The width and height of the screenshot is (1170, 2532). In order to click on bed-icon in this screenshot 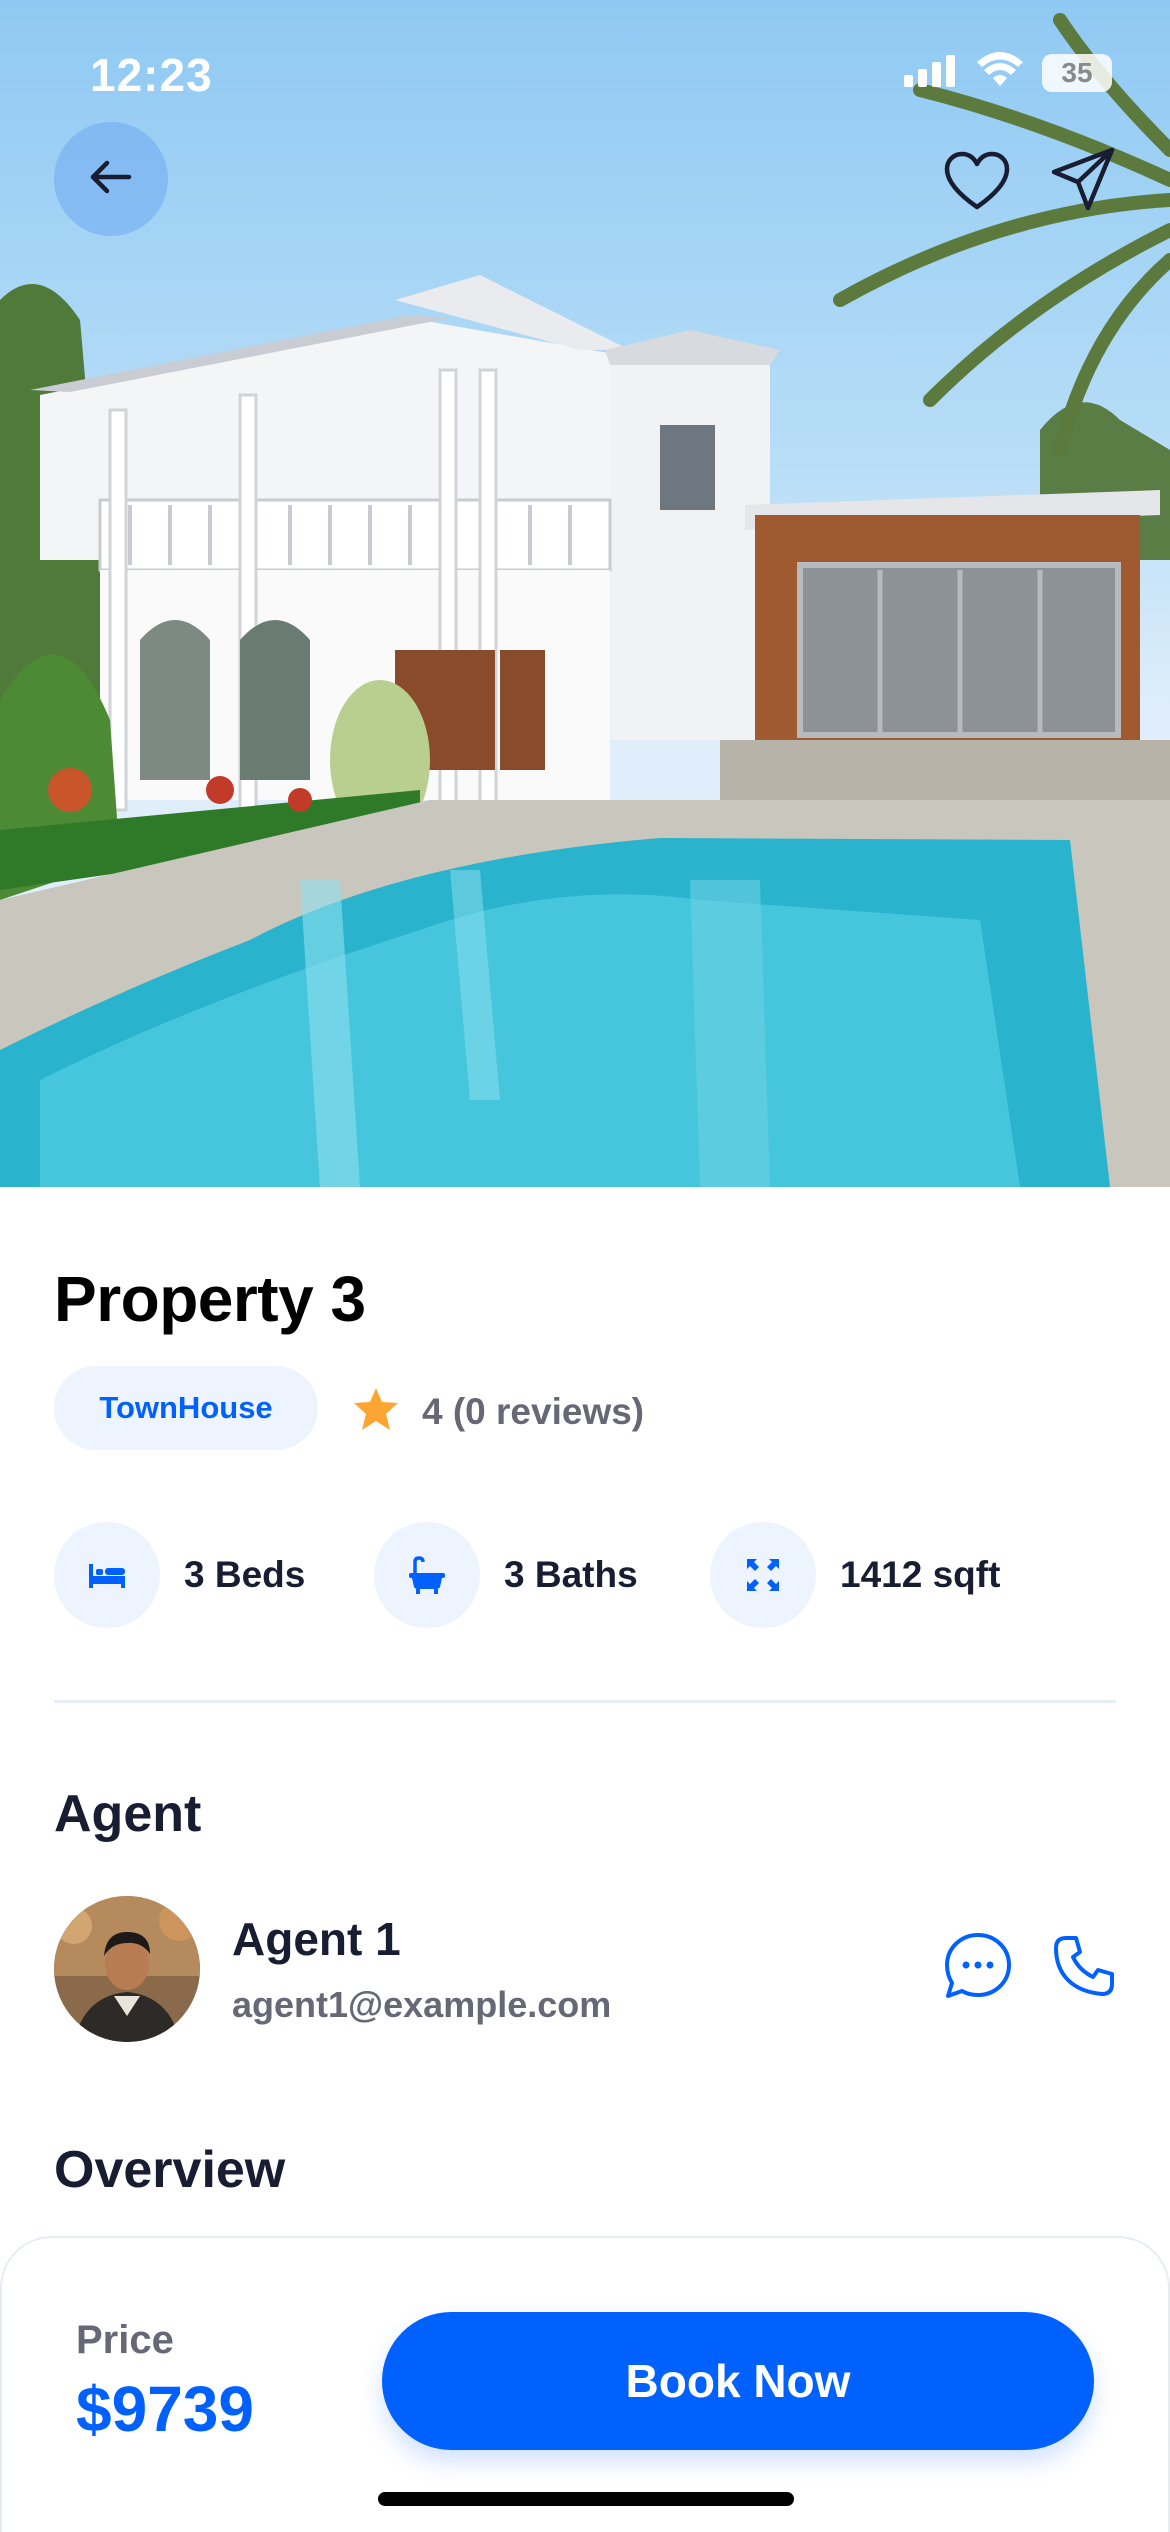, I will do `click(107, 1575)`.